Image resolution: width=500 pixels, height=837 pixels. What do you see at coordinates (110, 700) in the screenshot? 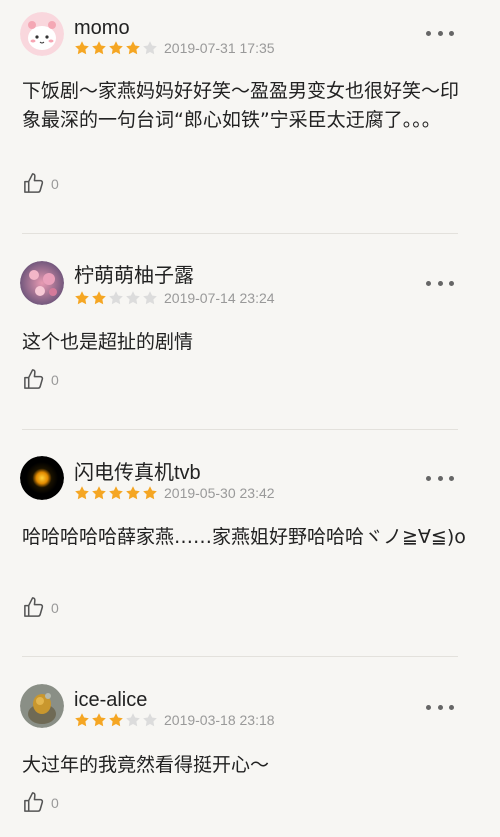
I see `username: ice-alice` at bounding box center [110, 700].